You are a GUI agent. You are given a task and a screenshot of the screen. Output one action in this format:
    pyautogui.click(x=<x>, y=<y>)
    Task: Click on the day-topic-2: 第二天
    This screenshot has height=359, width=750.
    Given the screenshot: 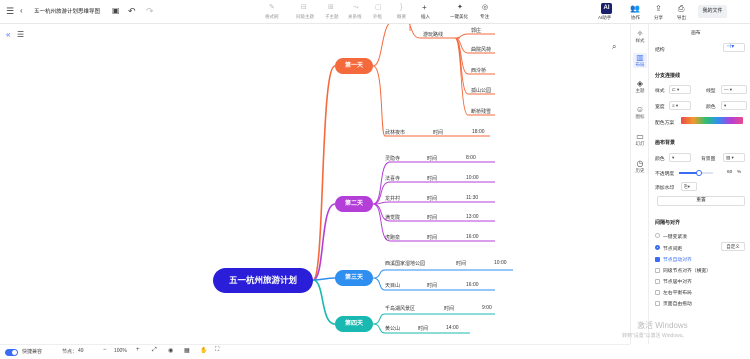 What is the action you would take?
    pyautogui.click(x=354, y=204)
    